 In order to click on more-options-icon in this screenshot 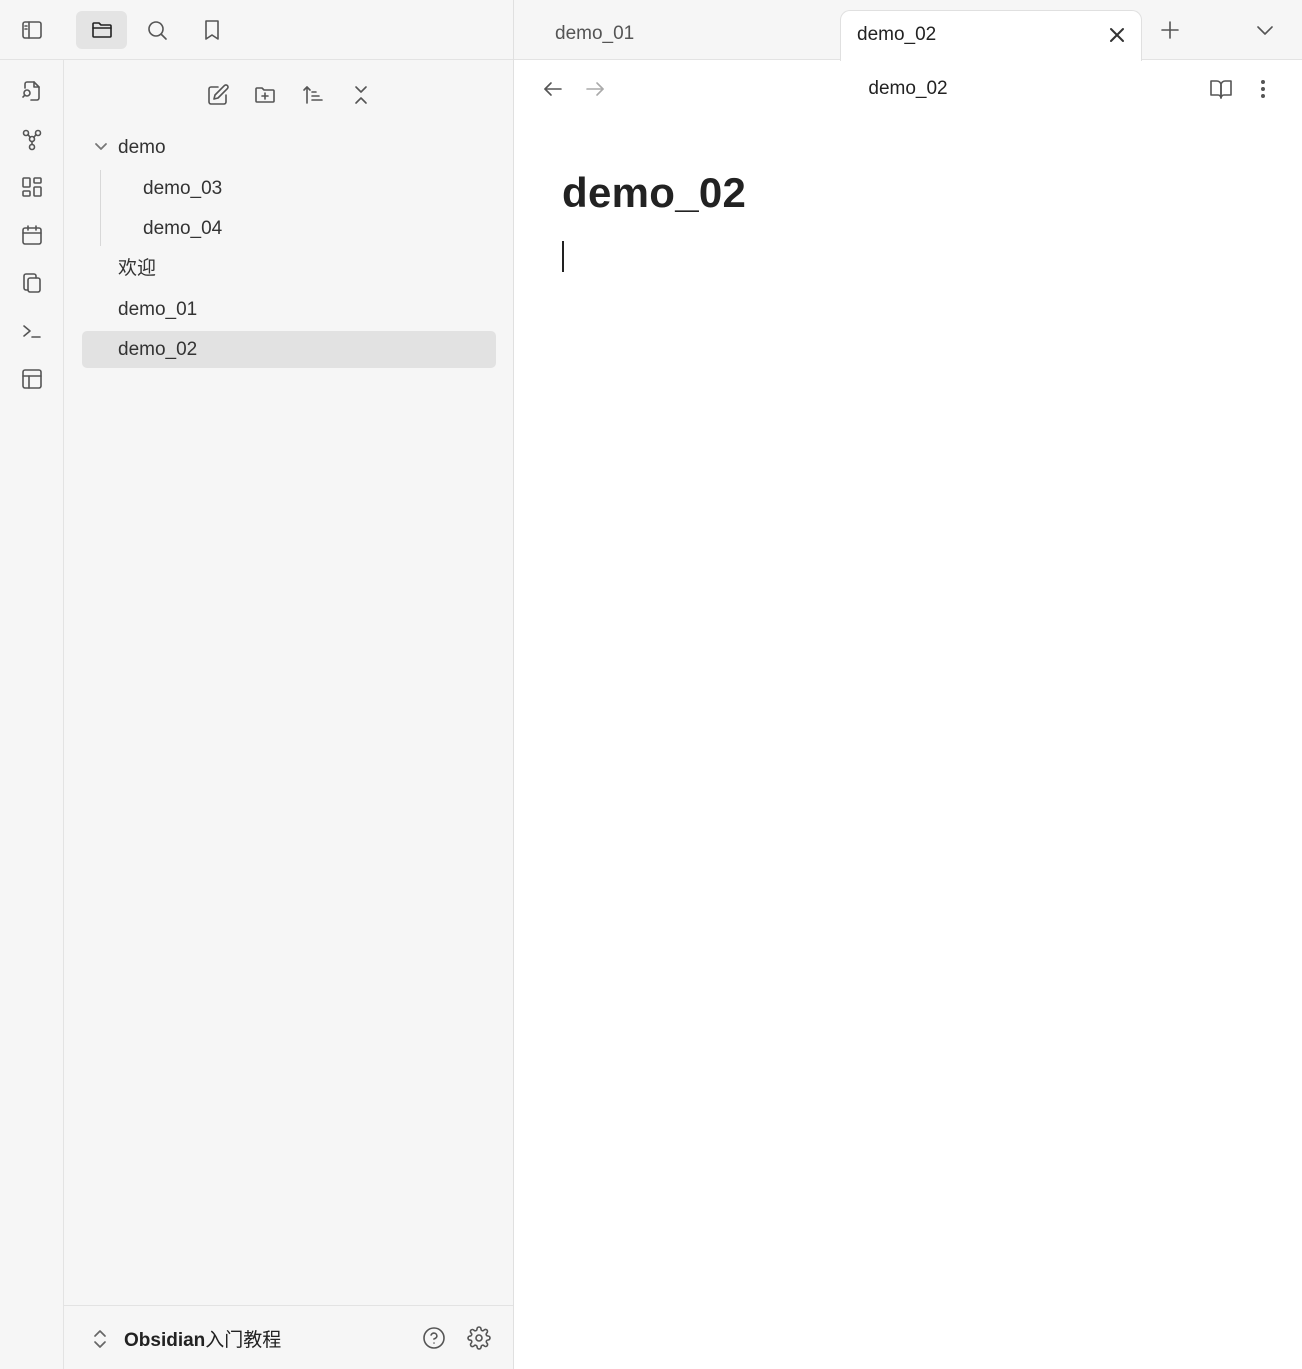, I will do `click(1263, 89)`.